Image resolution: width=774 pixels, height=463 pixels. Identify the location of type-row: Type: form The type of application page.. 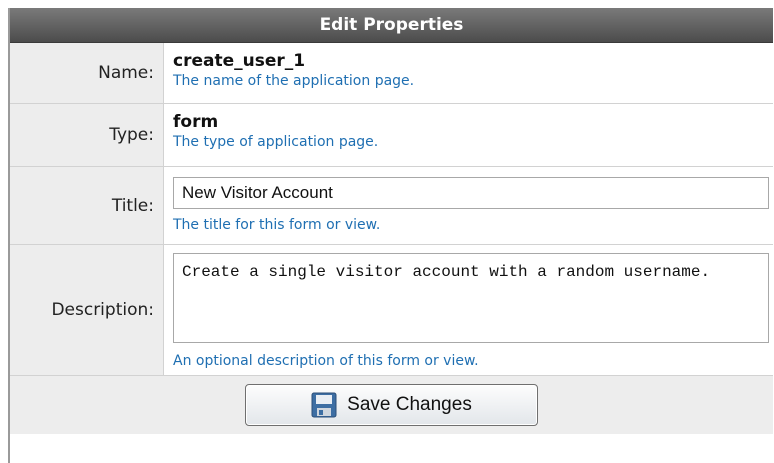
(391, 135).